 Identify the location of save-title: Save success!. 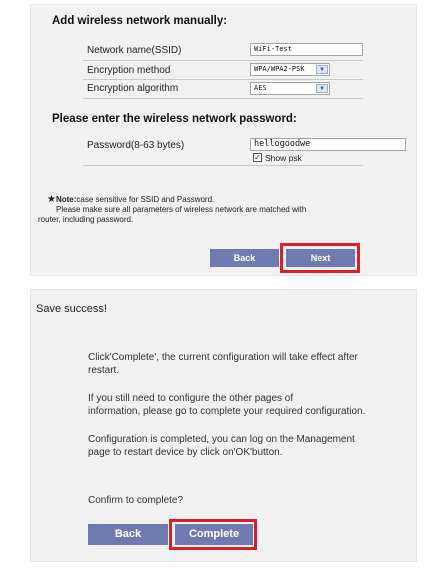
(71, 309).